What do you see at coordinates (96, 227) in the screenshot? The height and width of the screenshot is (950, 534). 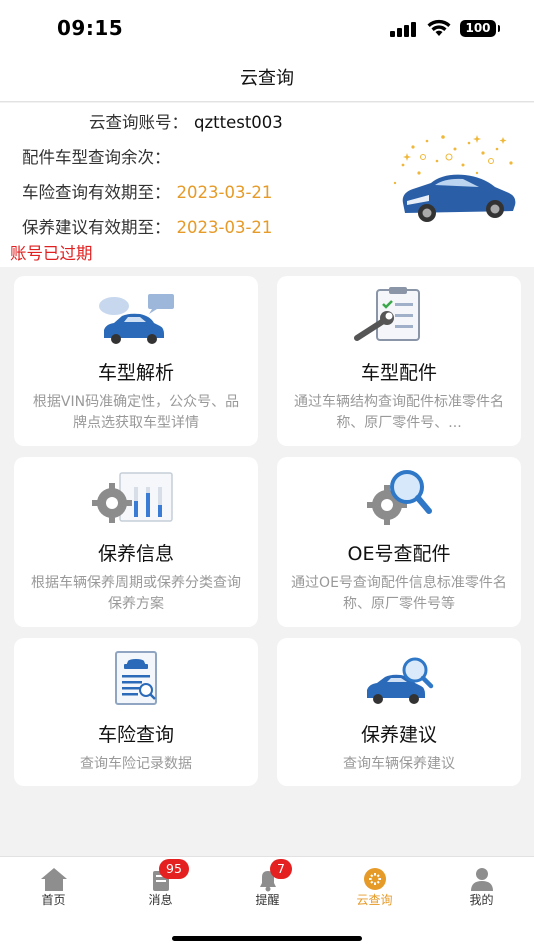 I see `maintenance-expiry-label: 保养建议有效期至：` at bounding box center [96, 227].